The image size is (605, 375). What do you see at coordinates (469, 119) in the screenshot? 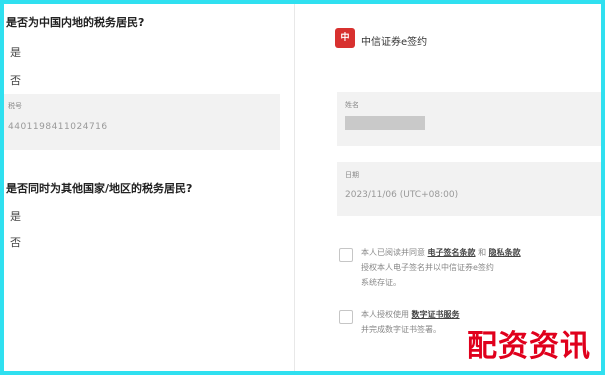
I see `name-field: 姓名` at bounding box center [469, 119].